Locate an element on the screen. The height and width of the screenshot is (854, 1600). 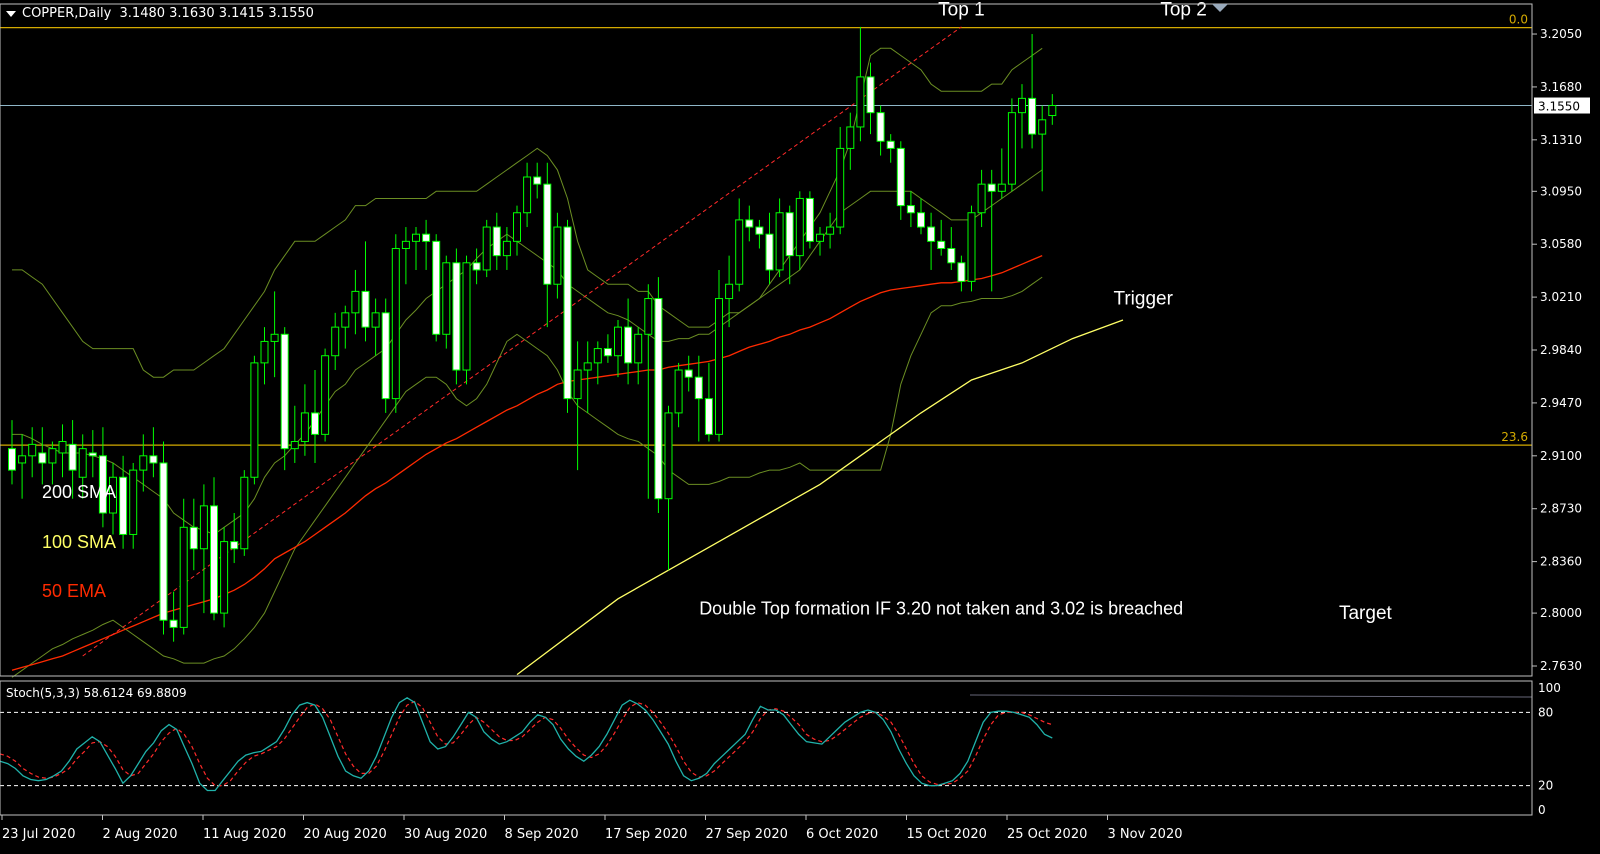
chart-header: COPPER,Daily 3.1480 3.1630 3.1415 3.1550 is located at coordinates (160, 13).